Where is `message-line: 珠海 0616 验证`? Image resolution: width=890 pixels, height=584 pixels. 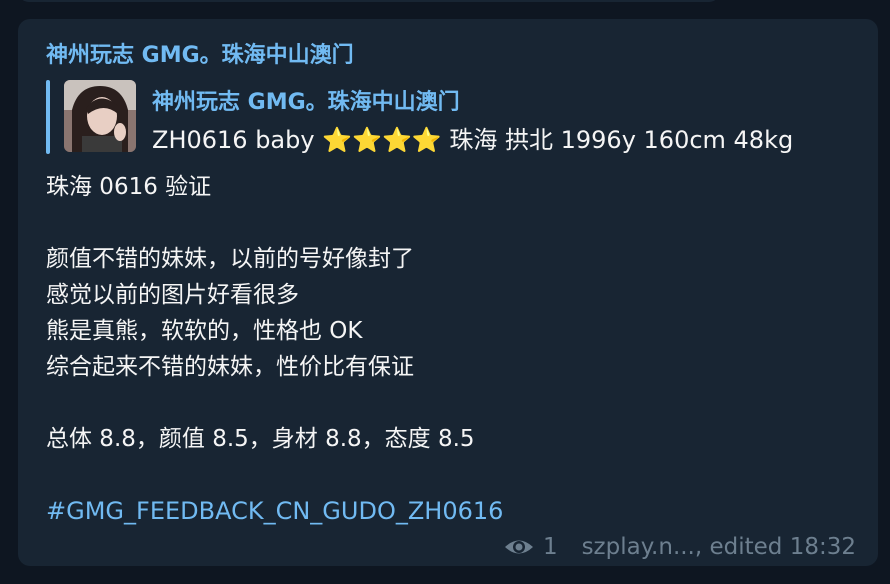
message-line: 珠海 0616 验证 is located at coordinates (129, 187).